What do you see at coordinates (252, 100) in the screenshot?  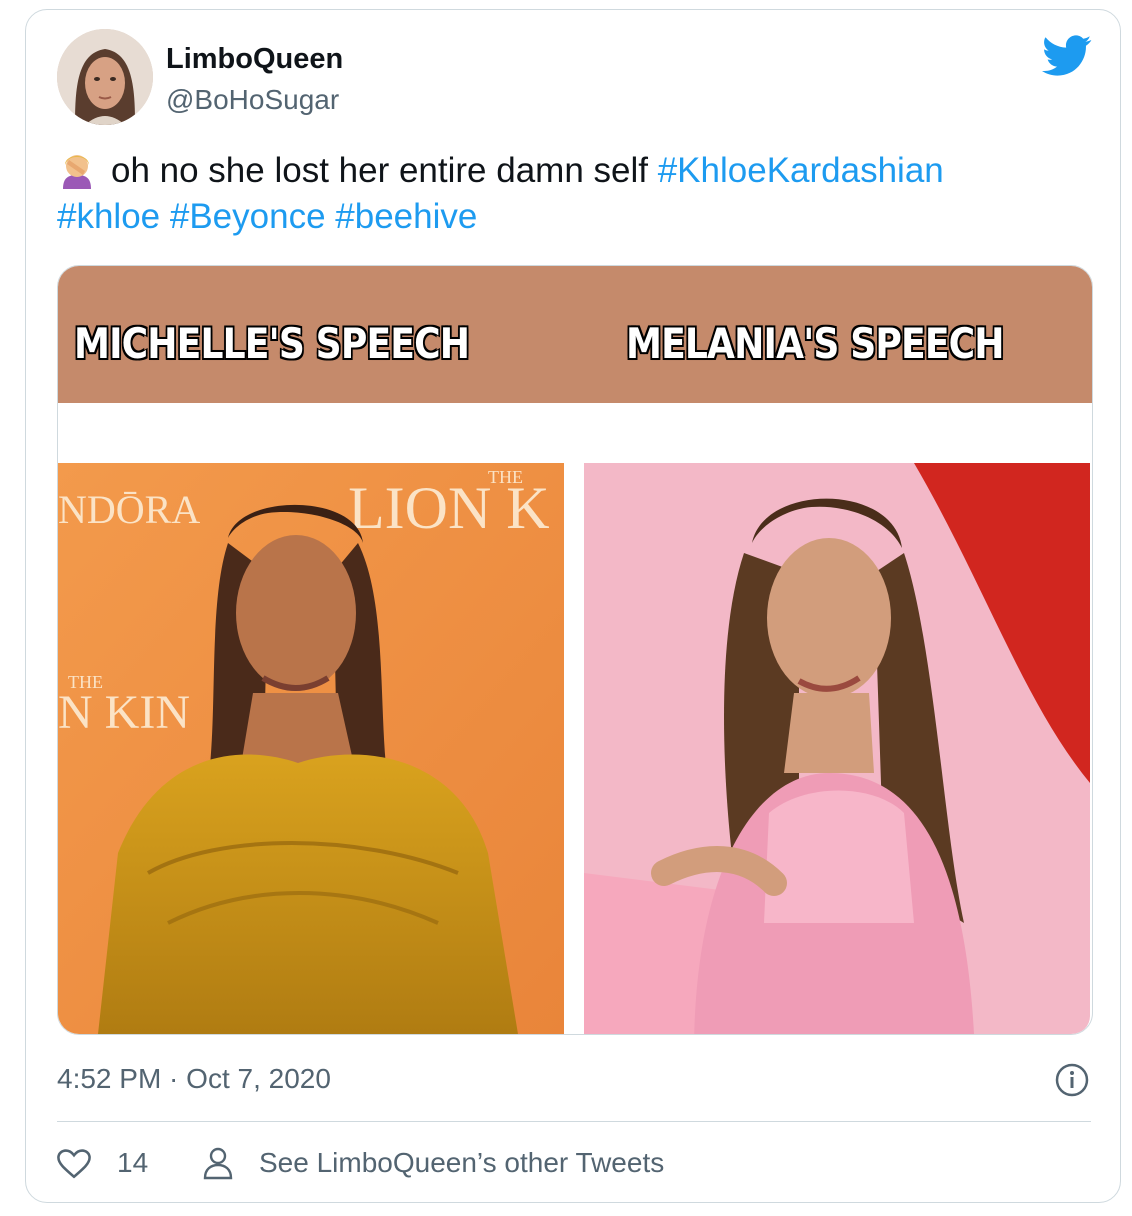 I see `author-handle: @BoHoSugar` at bounding box center [252, 100].